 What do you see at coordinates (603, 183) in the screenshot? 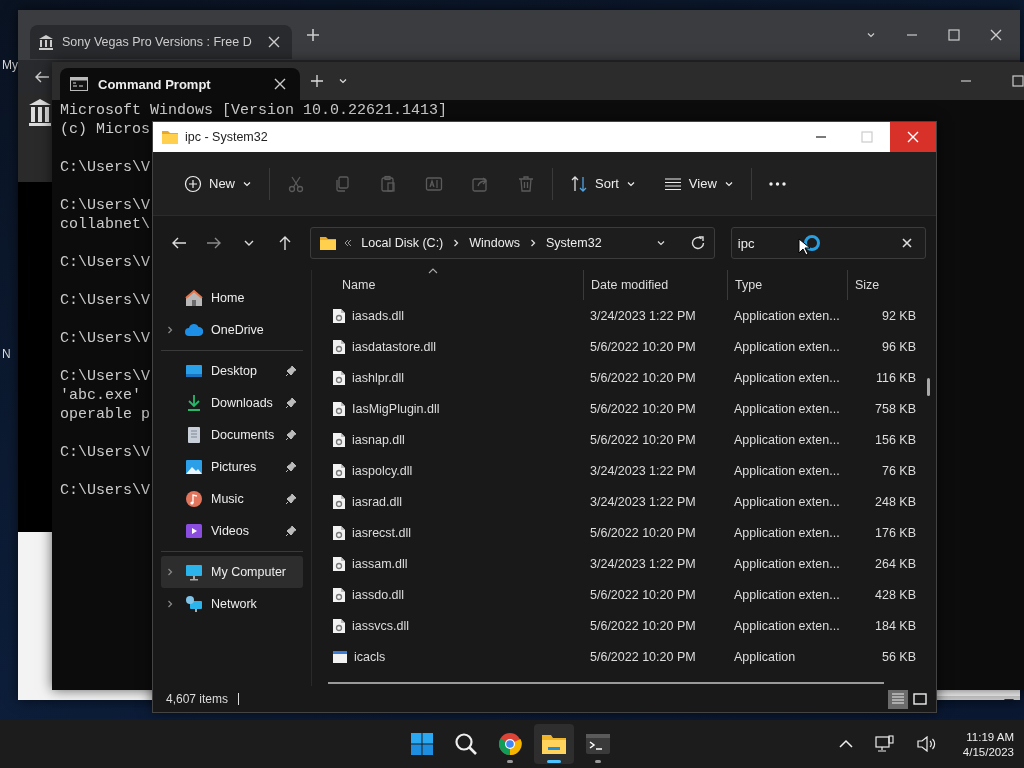
I see `sort-button: Sort` at bounding box center [603, 183].